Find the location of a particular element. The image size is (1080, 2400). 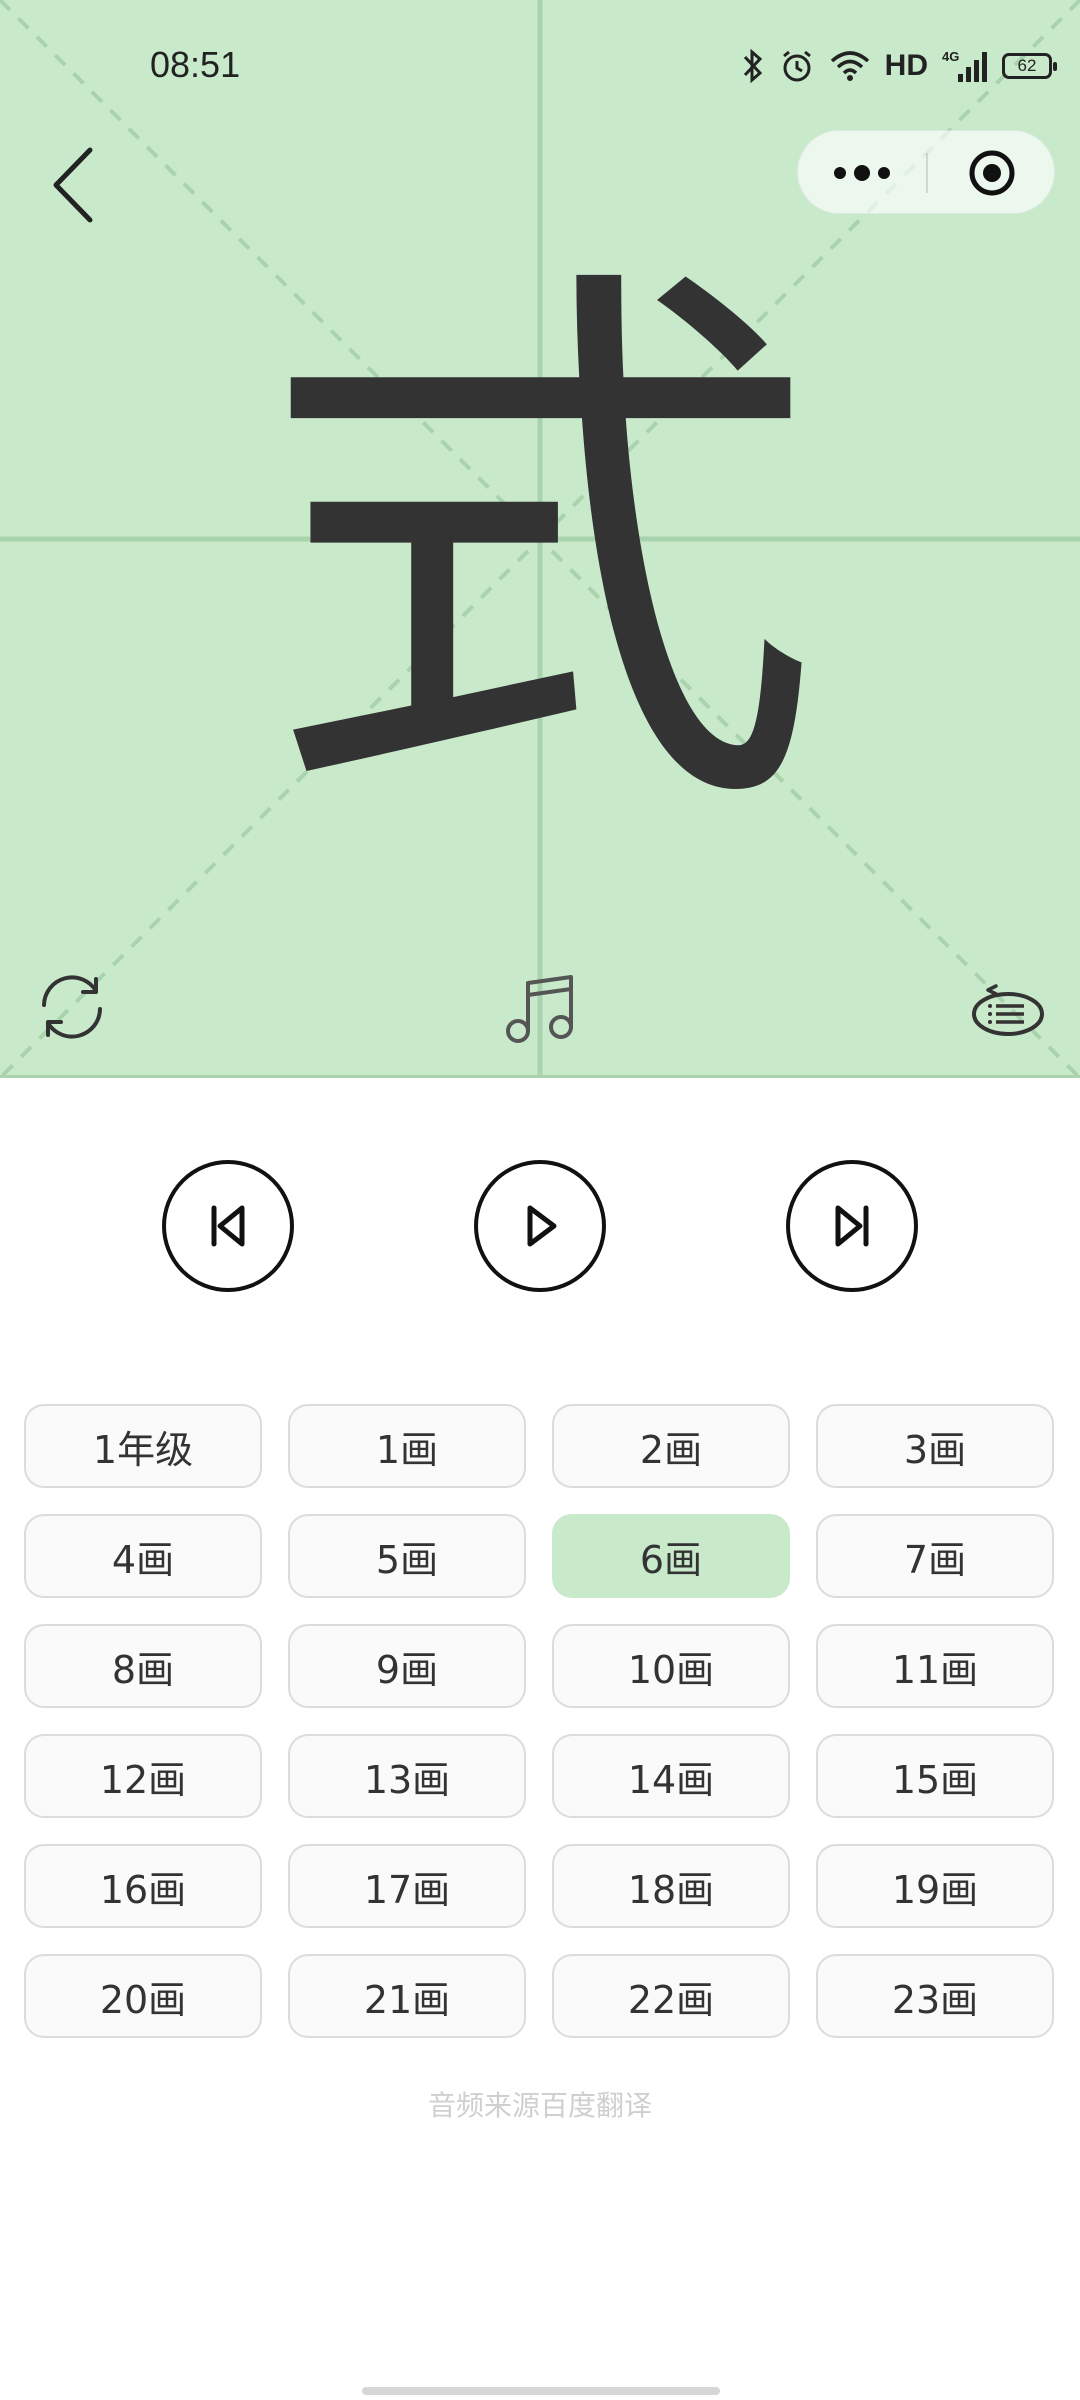

chip-20-strokes: 20画 is located at coordinates (143, 1996).